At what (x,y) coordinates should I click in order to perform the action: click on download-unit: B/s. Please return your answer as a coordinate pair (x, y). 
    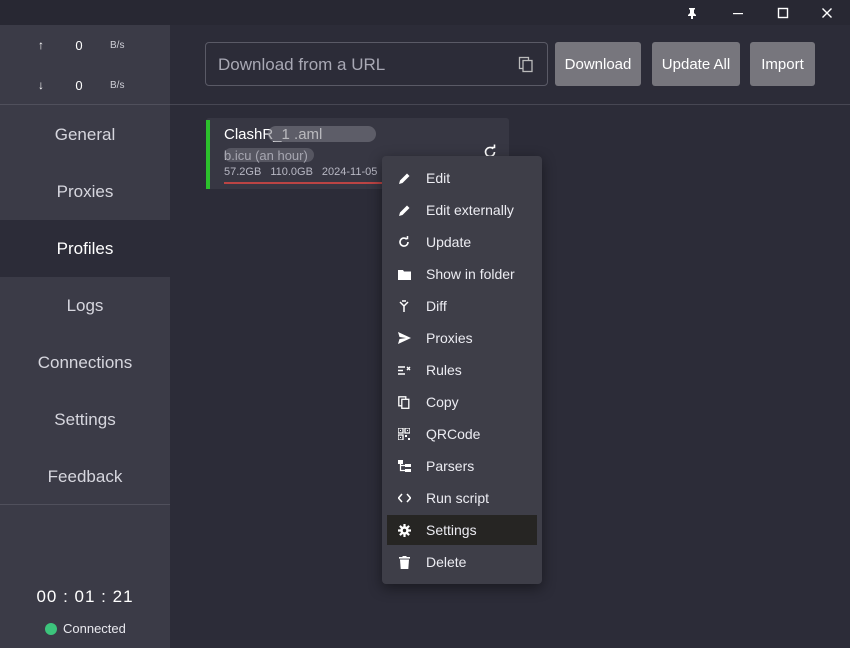
    Looking at the image, I should click on (117, 85).